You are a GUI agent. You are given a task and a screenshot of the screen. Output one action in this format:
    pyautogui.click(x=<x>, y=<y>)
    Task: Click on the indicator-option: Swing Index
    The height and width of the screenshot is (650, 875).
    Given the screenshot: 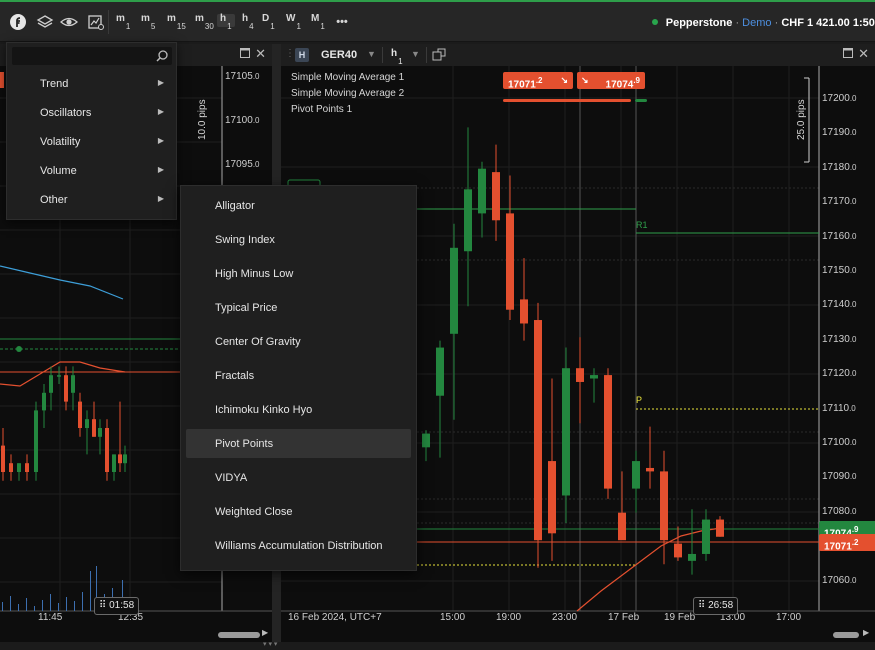 What is the action you would take?
    pyautogui.click(x=298, y=239)
    